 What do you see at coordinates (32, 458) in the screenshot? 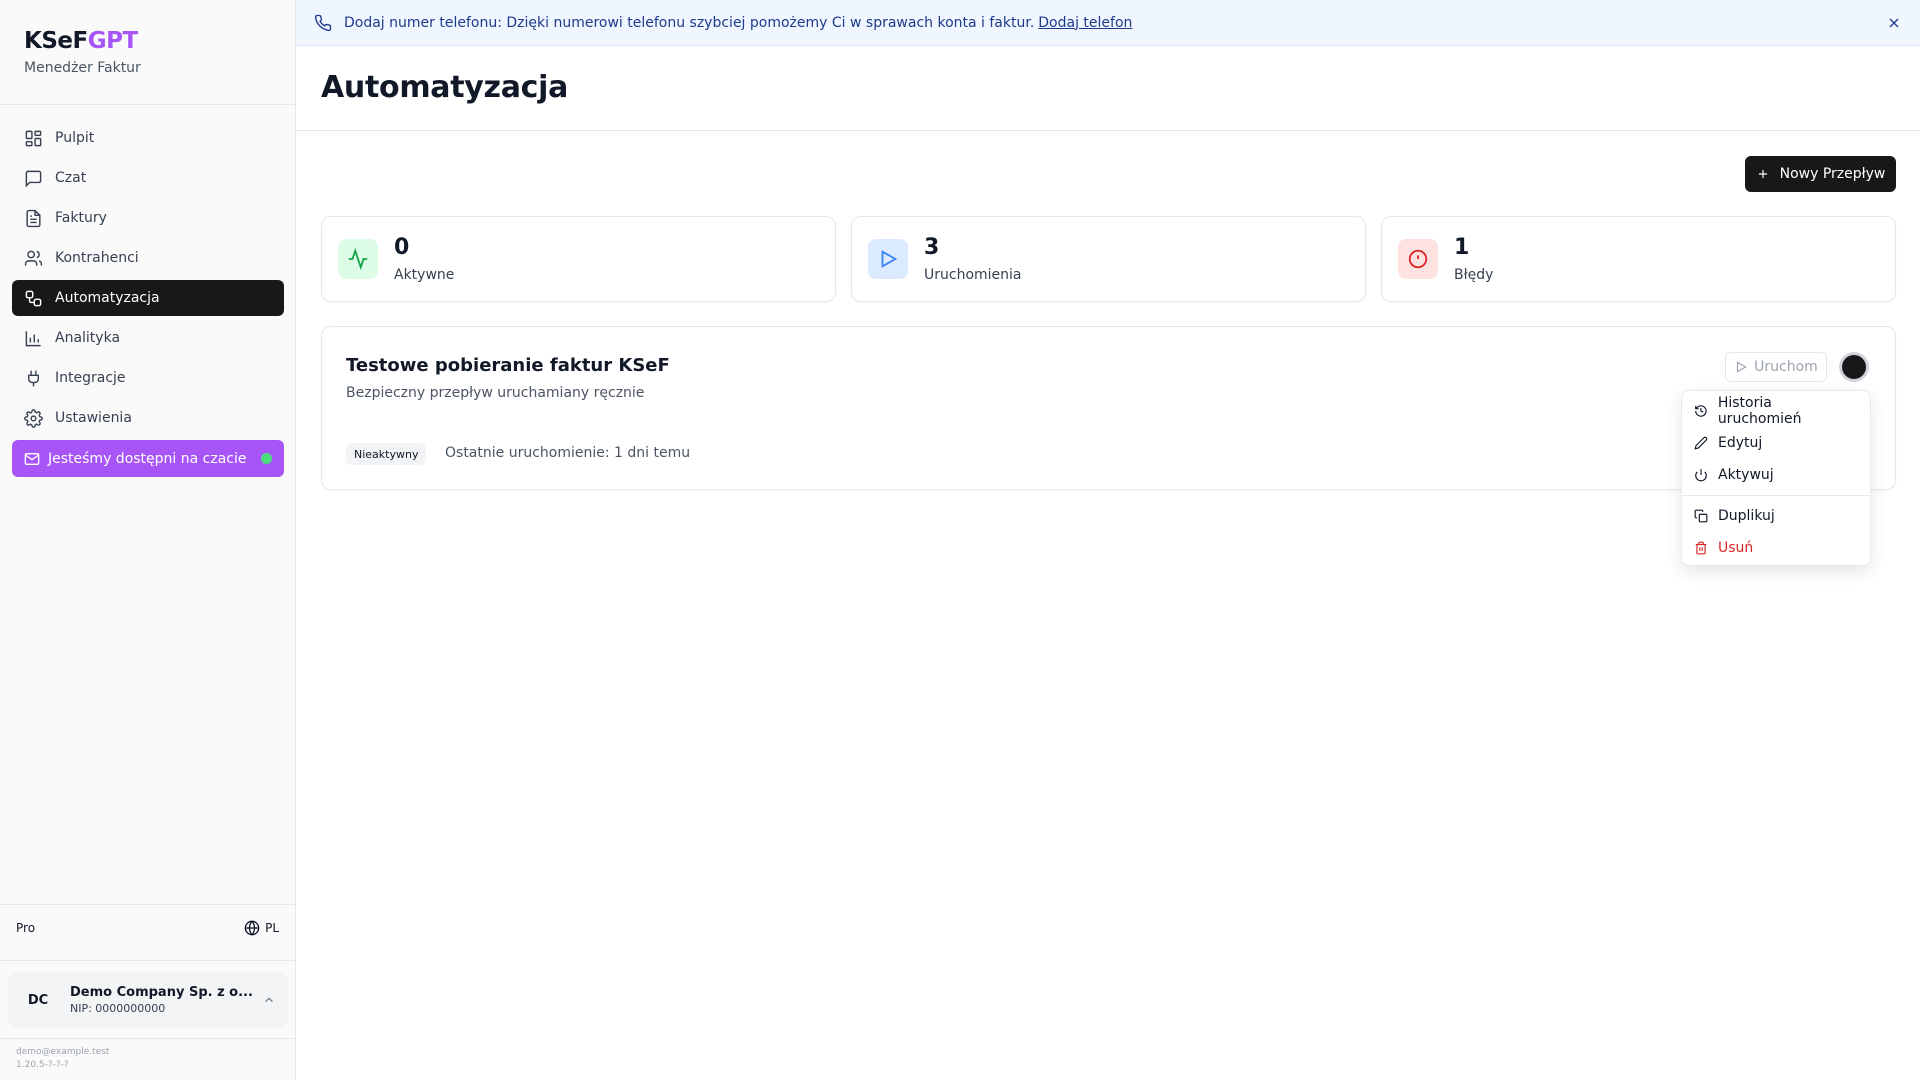
I see `mail-icon` at bounding box center [32, 458].